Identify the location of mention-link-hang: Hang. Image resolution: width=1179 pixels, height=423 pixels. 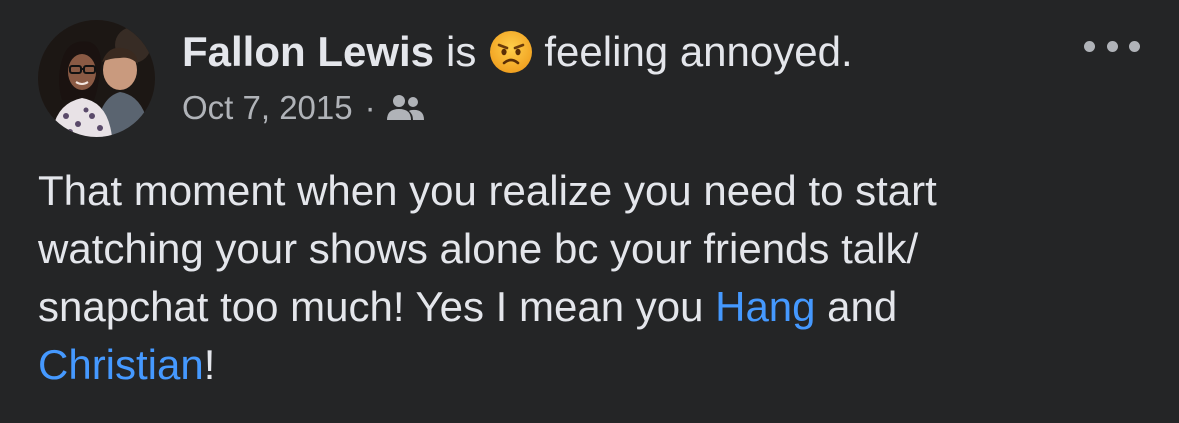
(765, 306).